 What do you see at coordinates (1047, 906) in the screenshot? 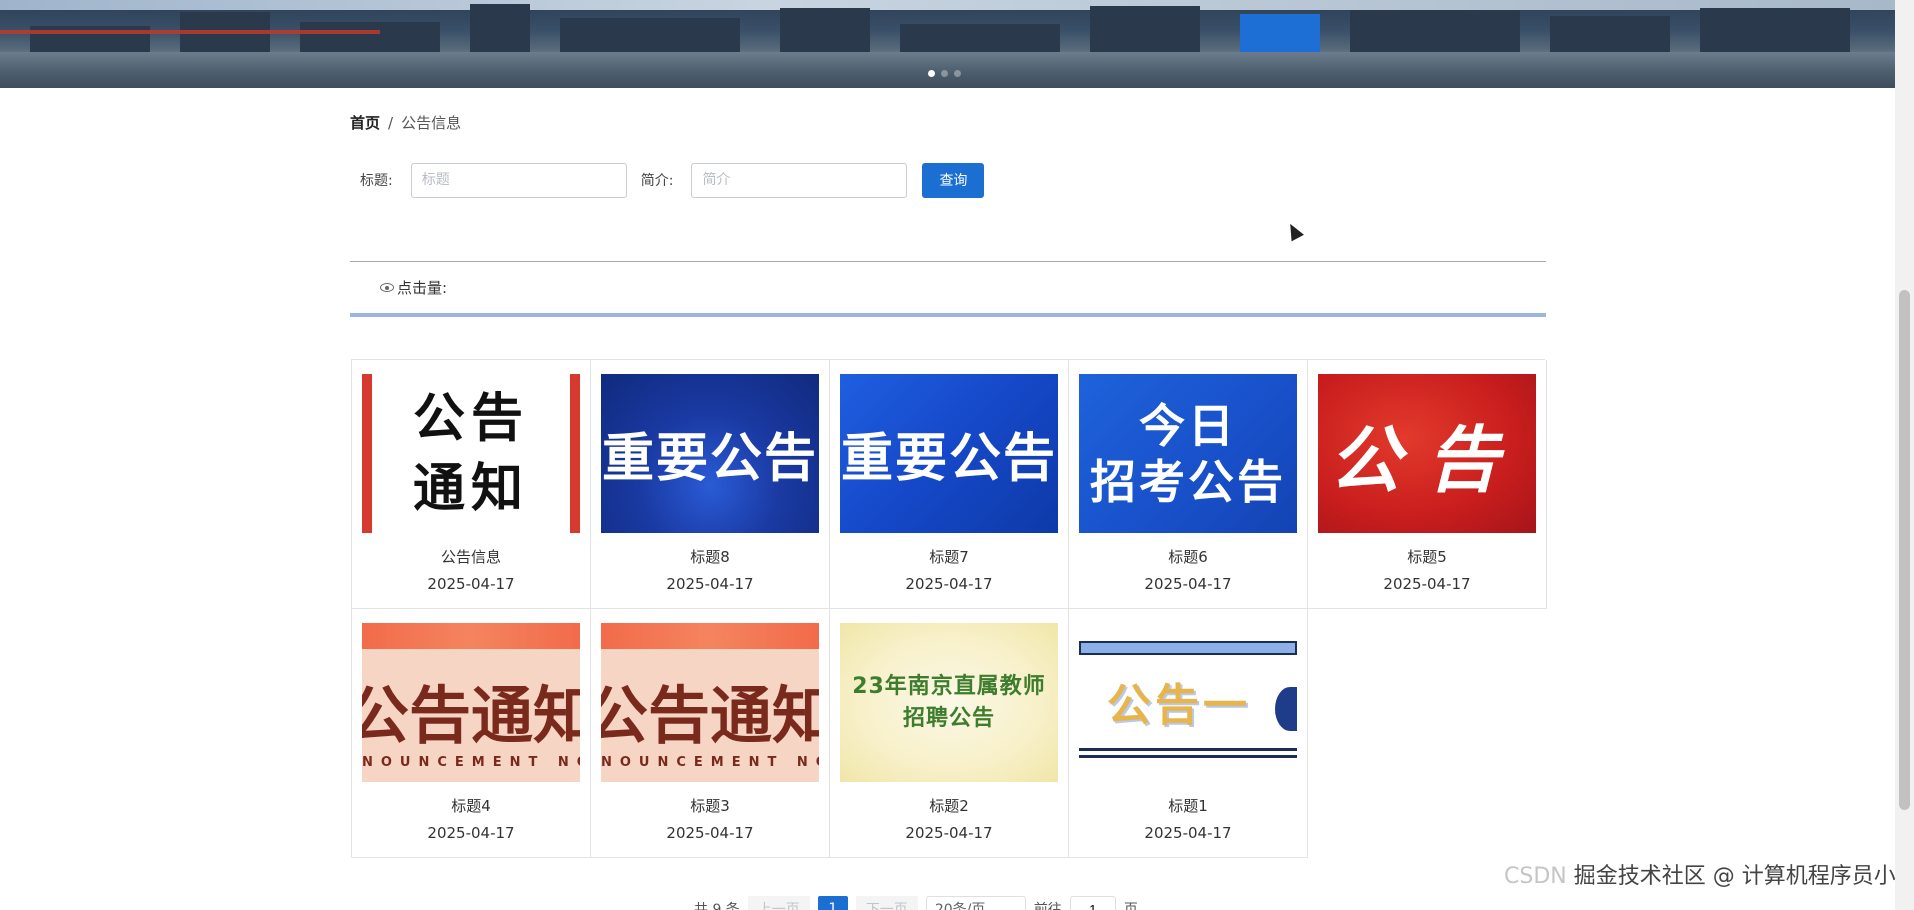
I see `goto-label: 前往` at bounding box center [1047, 906].